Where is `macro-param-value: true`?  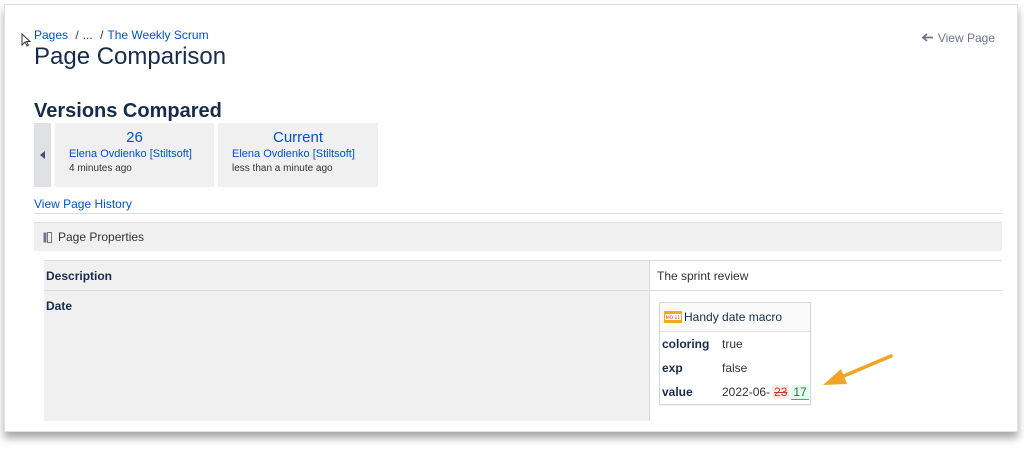 macro-param-value: true is located at coordinates (732, 344).